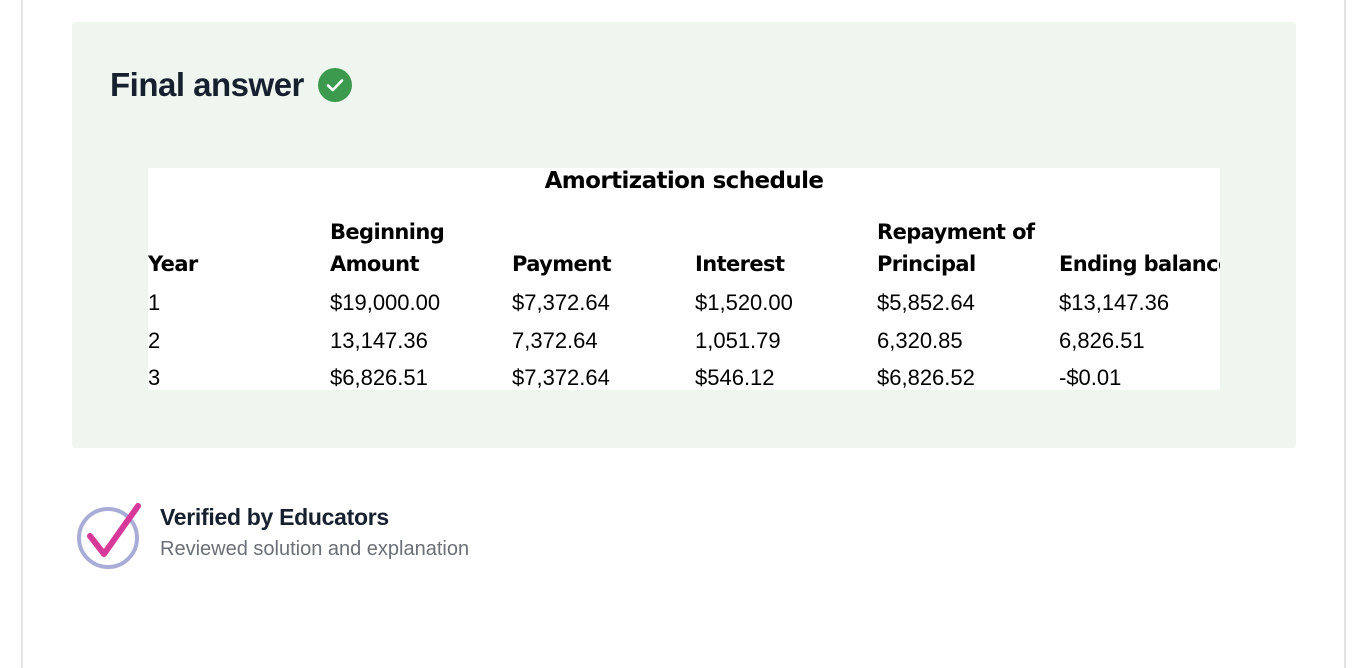  Describe the element at coordinates (926, 302) in the screenshot. I see `table-cell: $5,852.64` at that location.